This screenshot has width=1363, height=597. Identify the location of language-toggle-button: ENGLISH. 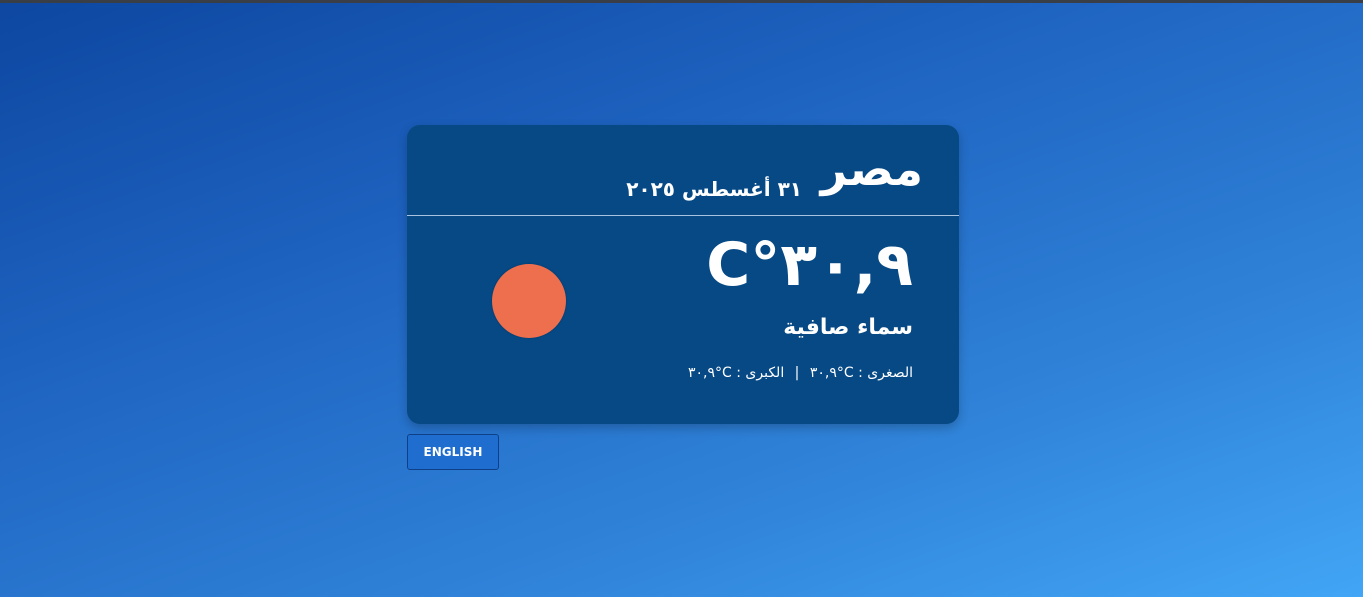
(453, 452).